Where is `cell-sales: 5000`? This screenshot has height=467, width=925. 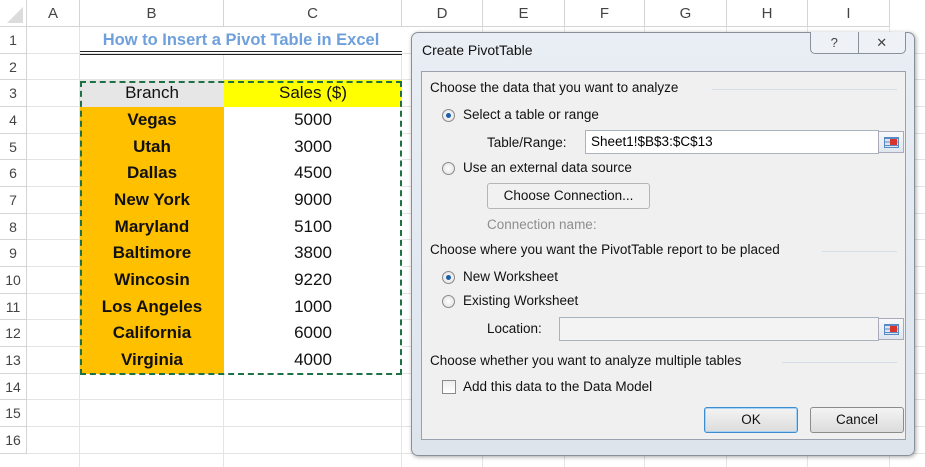
cell-sales: 5000 is located at coordinates (313, 120).